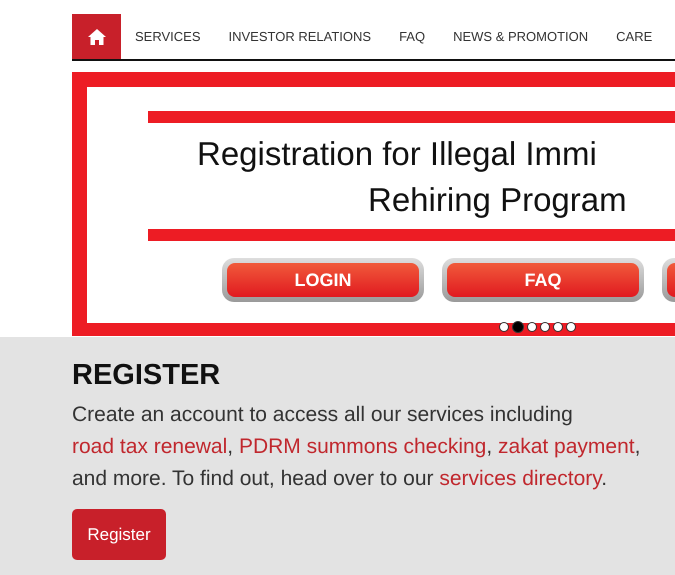  I want to click on register-heading: REGISTER, so click(147, 375).